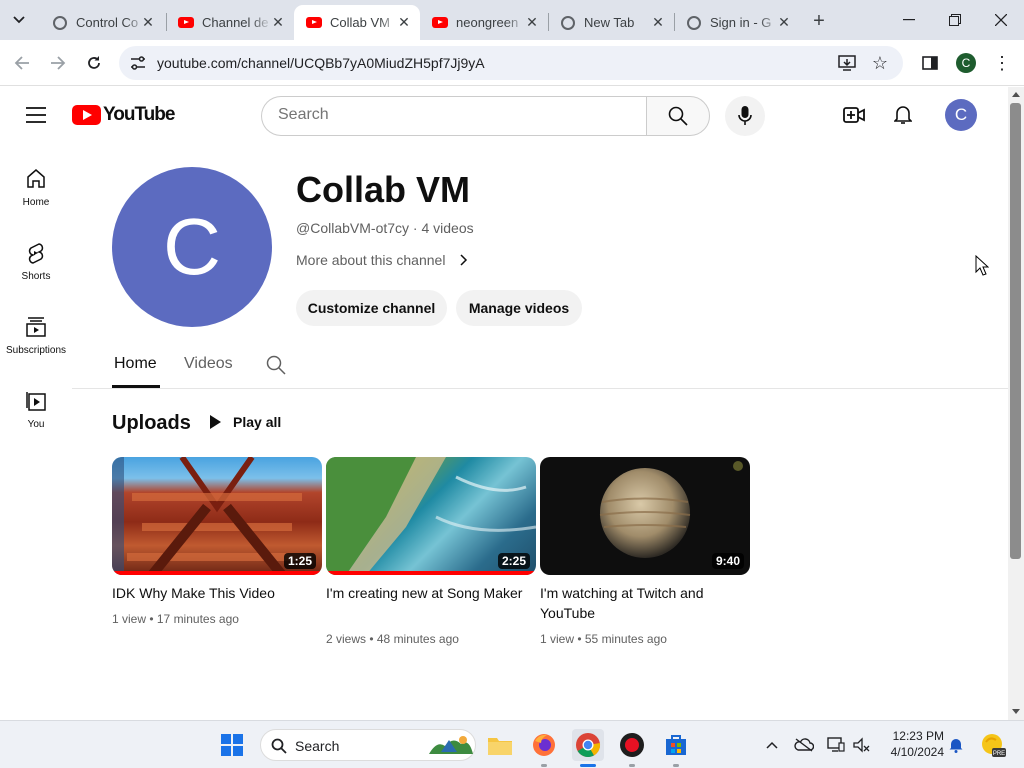 The height and width of the screenshot is (768, 1024). I want to click on onedrive-offline-icon, so click(804, 745).